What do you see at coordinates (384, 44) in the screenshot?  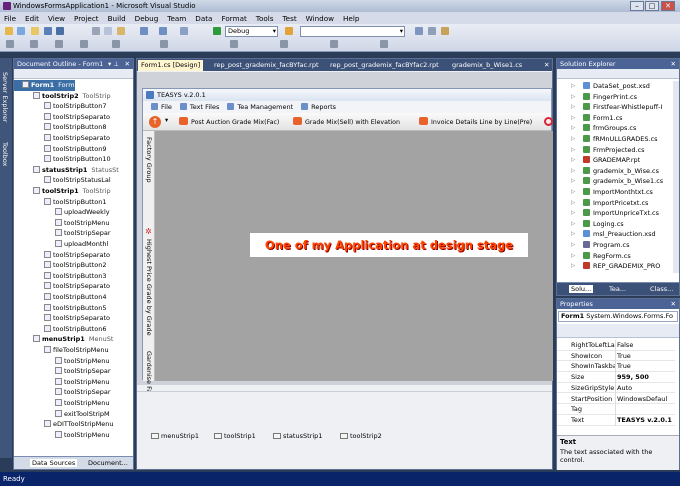 I see `lock-controls-icon` at bounding box center [384, 44].